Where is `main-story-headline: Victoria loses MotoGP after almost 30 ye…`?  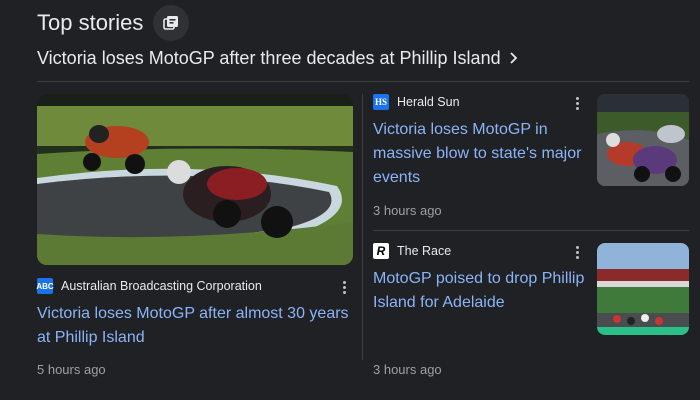
main-story-headline: Victoria loses MotoGP after almost 30 ye… is located at coordinates (197, 326).